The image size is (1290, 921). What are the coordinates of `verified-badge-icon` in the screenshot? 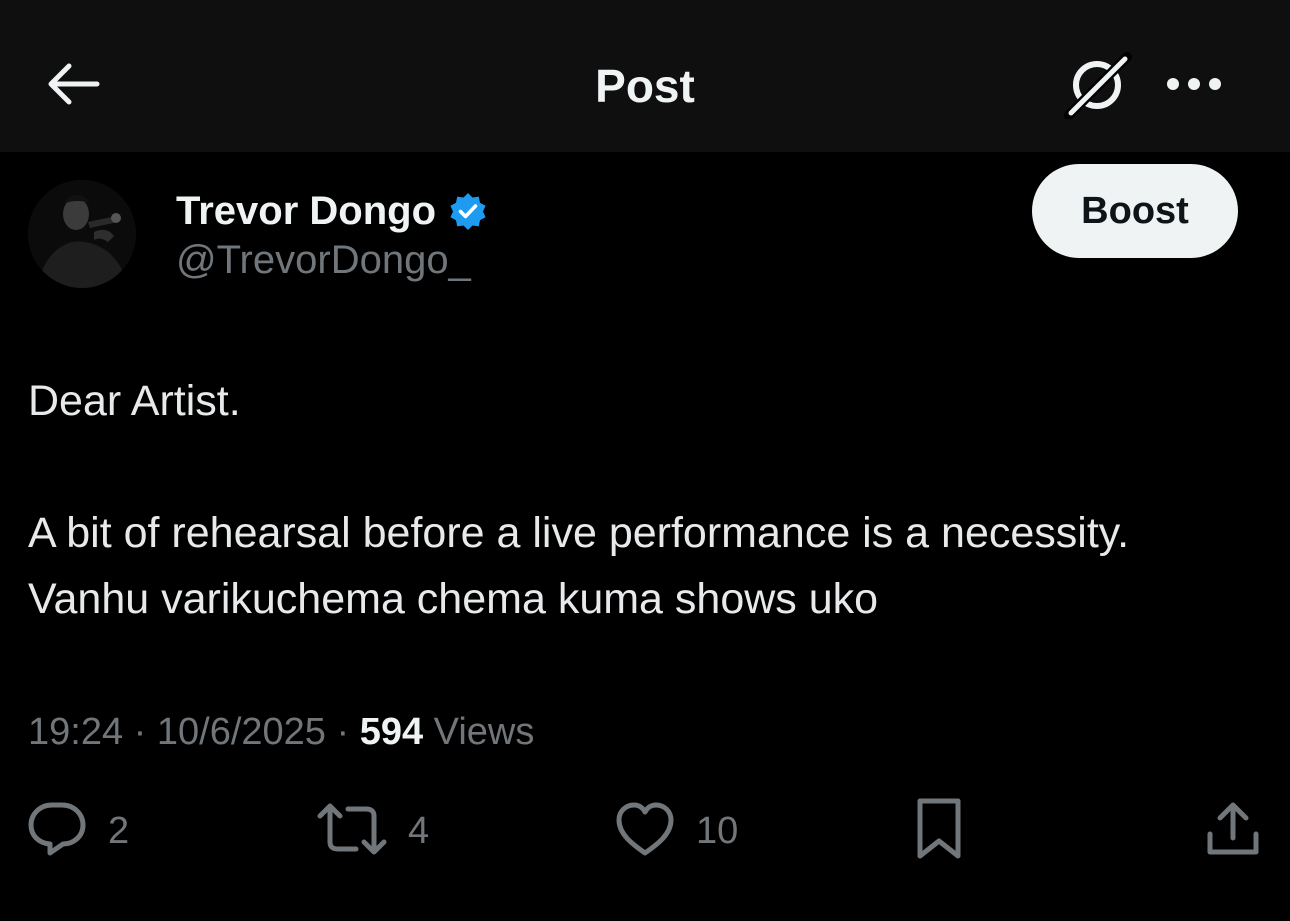 It's located at (468, 211).